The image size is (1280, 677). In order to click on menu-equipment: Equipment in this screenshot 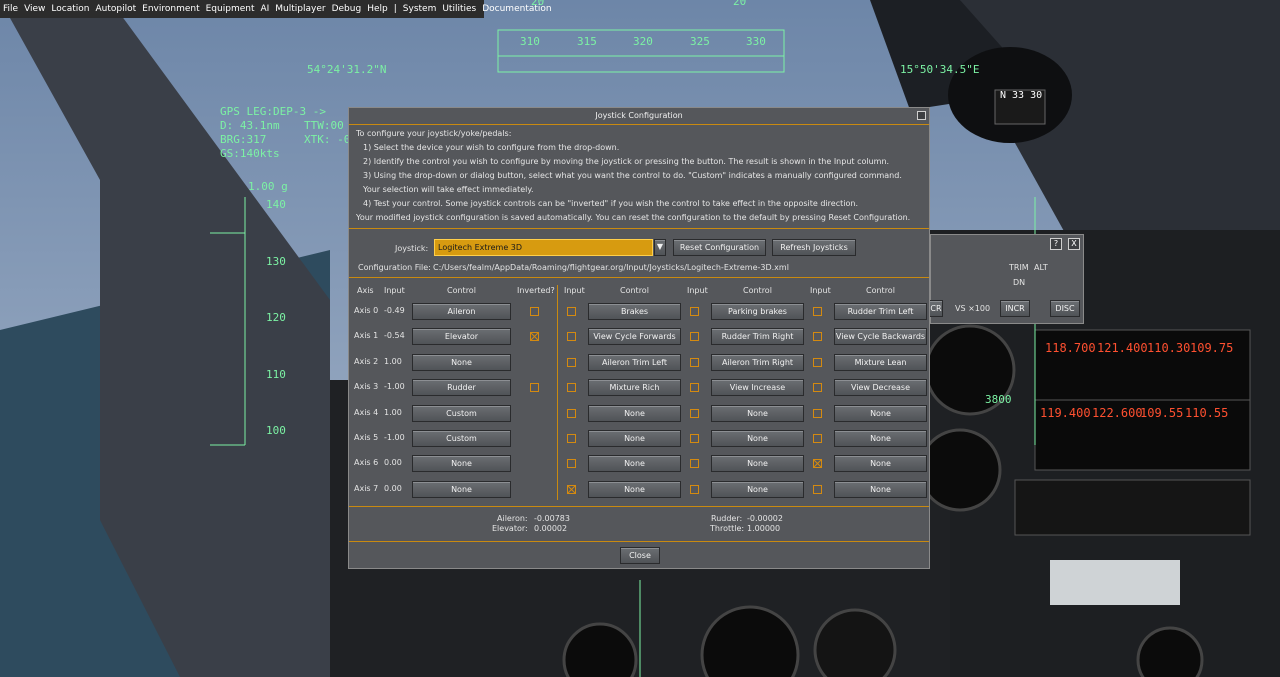, I will do `click(230, 9)`.